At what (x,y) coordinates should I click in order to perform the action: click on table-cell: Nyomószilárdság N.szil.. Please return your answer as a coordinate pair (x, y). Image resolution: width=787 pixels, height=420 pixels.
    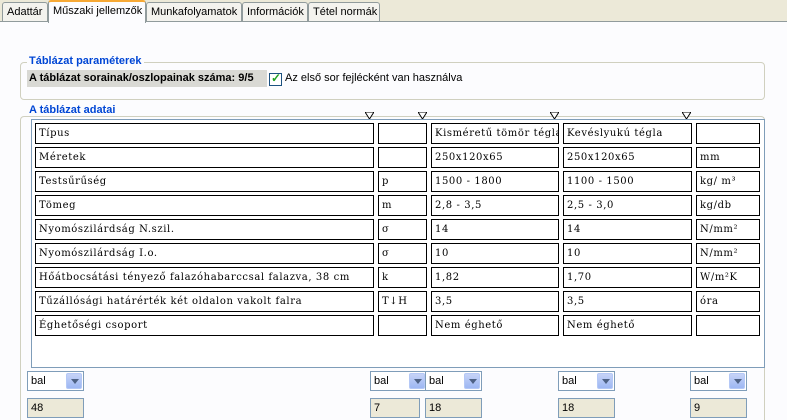
    Looking at the image, I should click on (204, 229).